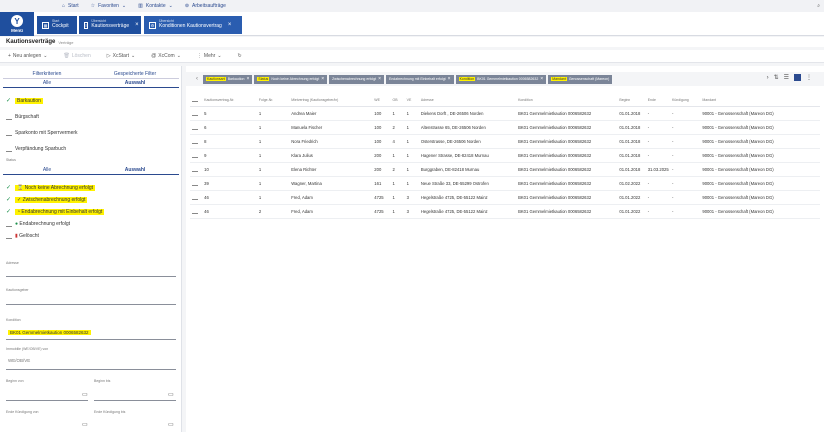 This screenshot has width=824, height=432. Describe the element at coordinates (685, 100) in the screenshot. I see `col-header: Kündigung` at that location.